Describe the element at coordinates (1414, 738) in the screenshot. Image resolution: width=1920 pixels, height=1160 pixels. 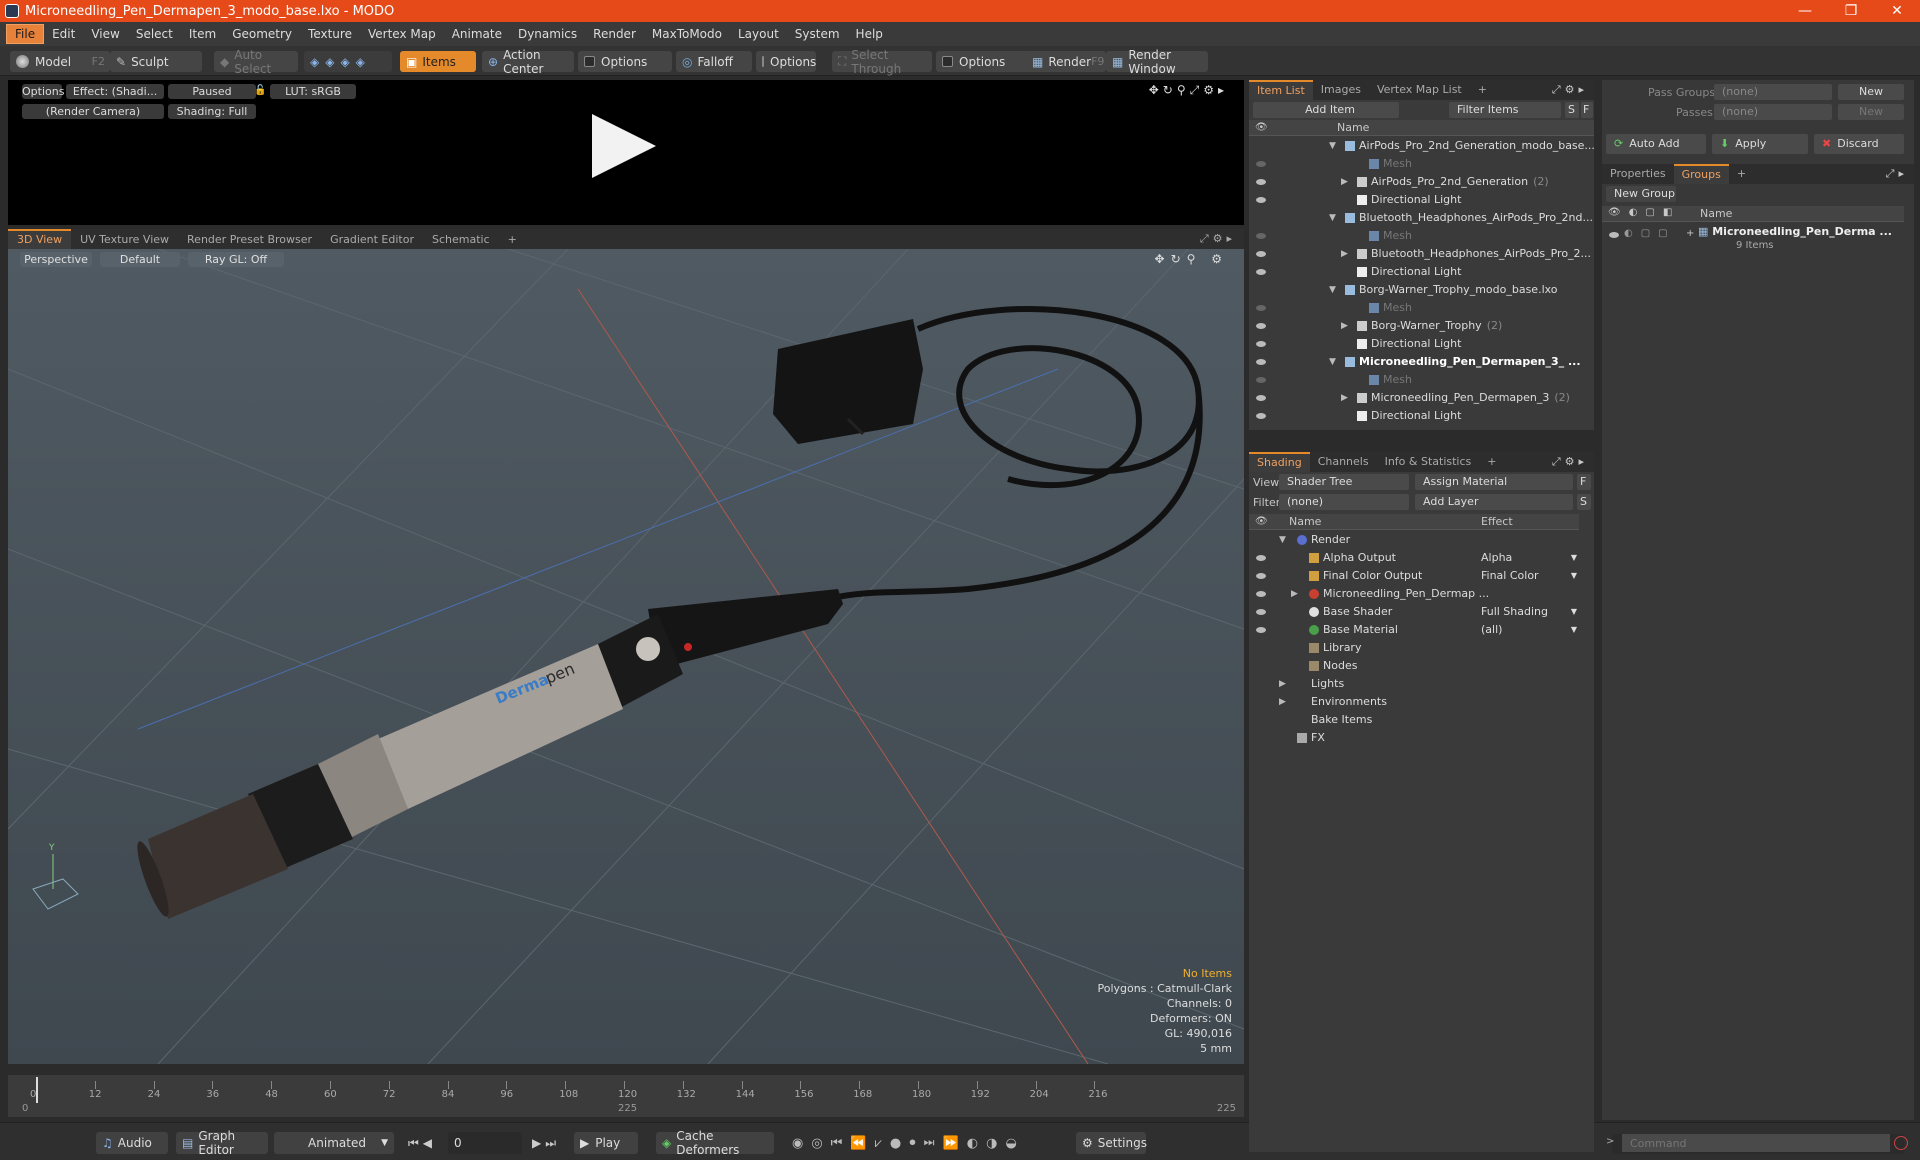
I see `shader-tree-row: FX` at that location.